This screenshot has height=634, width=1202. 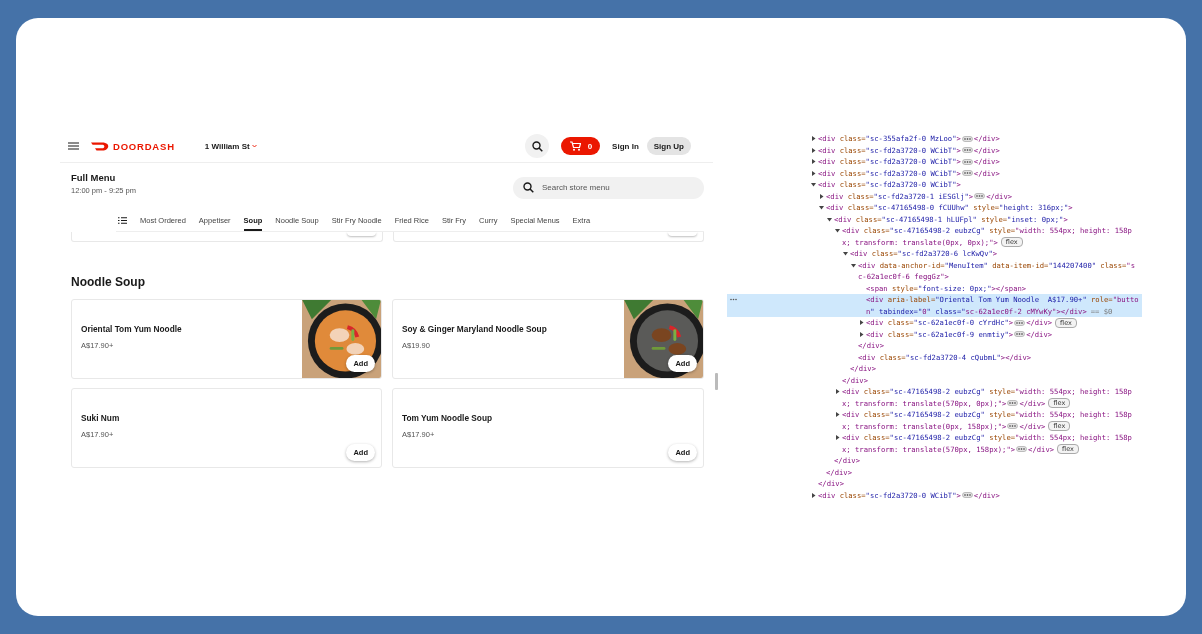 I want to click on item-name: Oriental Tom Yum Noodle, so click(x=132, y=329).